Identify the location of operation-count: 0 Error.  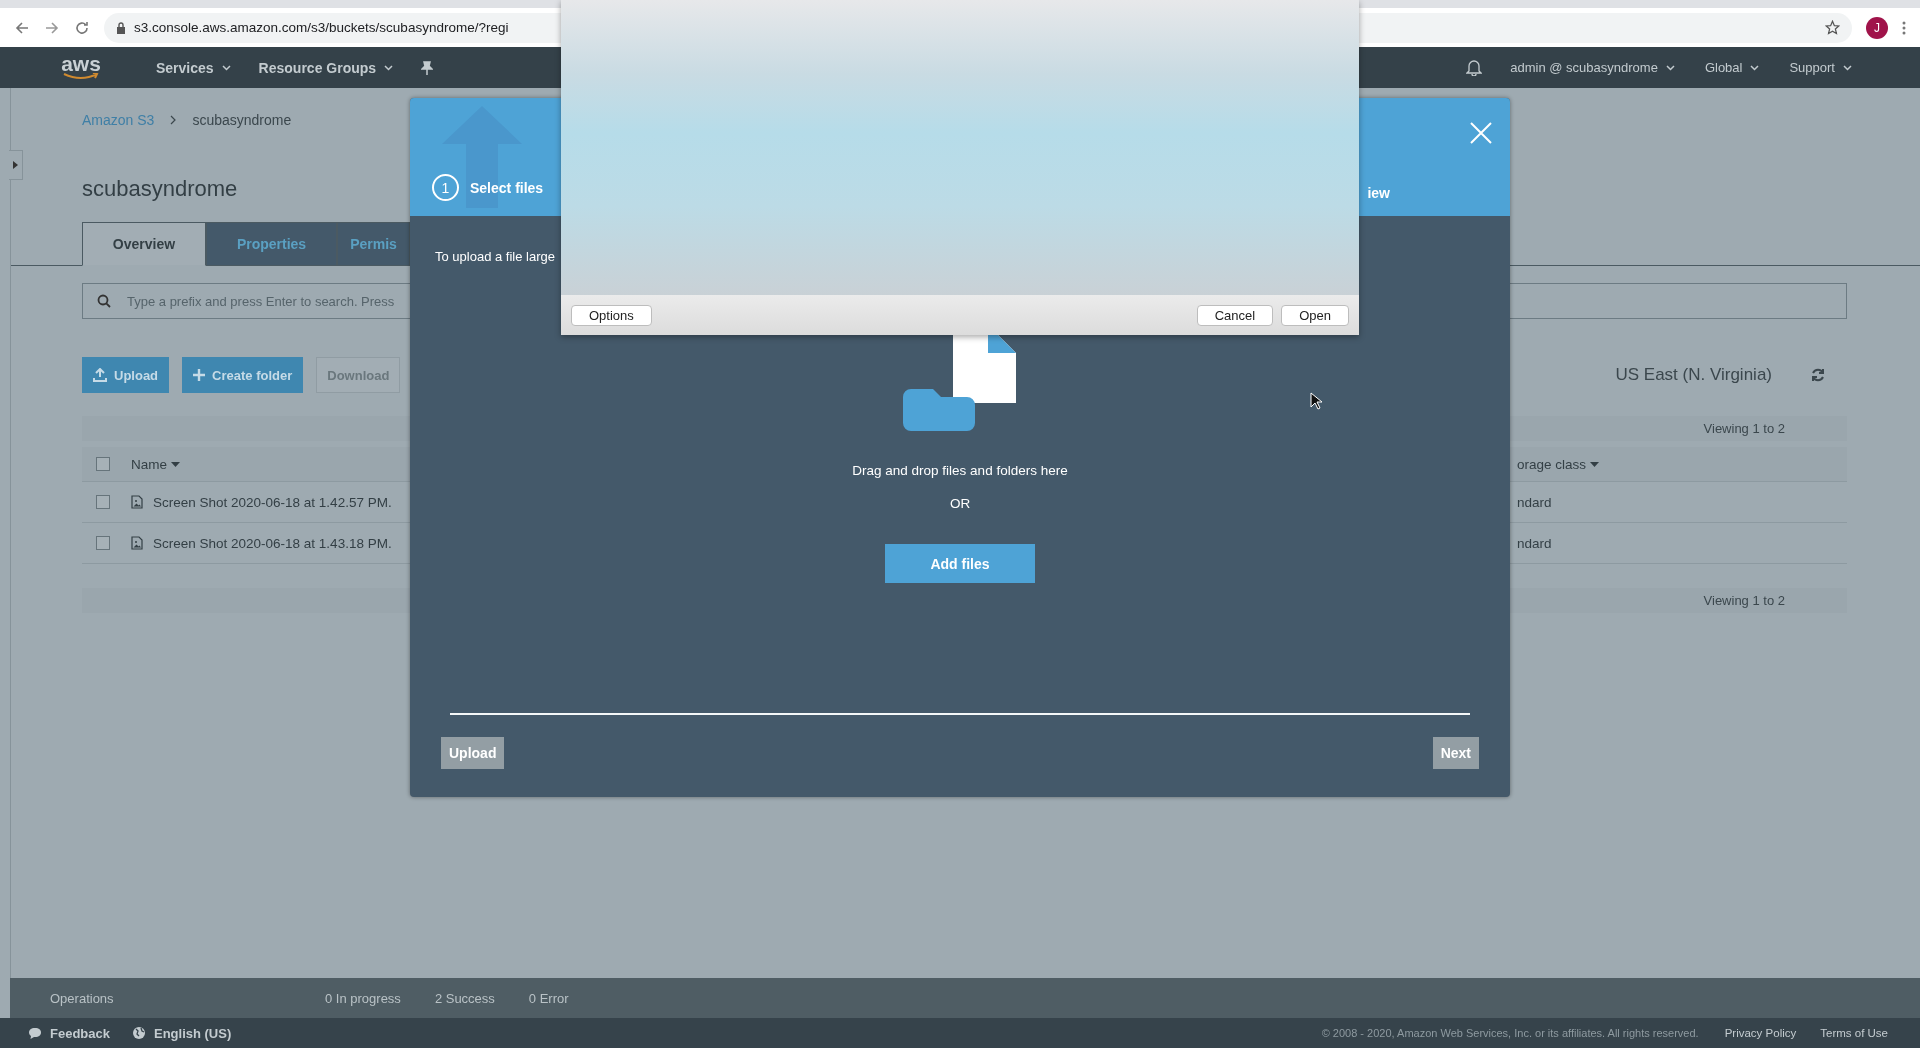
(548, 998).